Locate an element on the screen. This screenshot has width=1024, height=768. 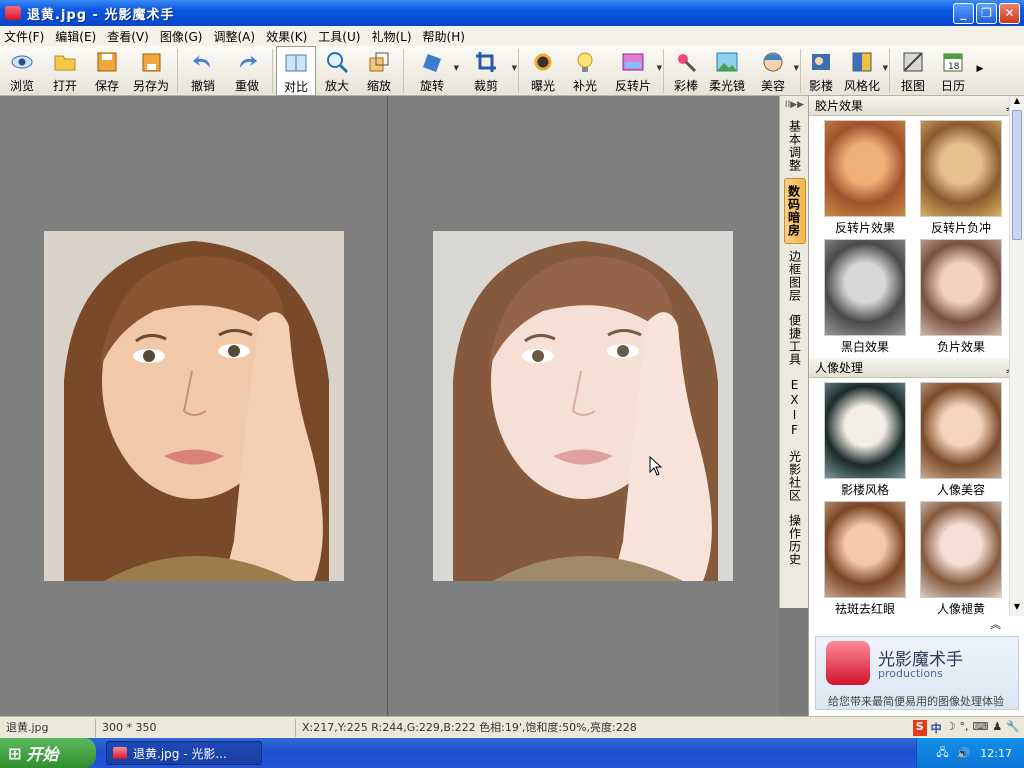
browse-button: 浏览 is located at coordinates (22, 71).